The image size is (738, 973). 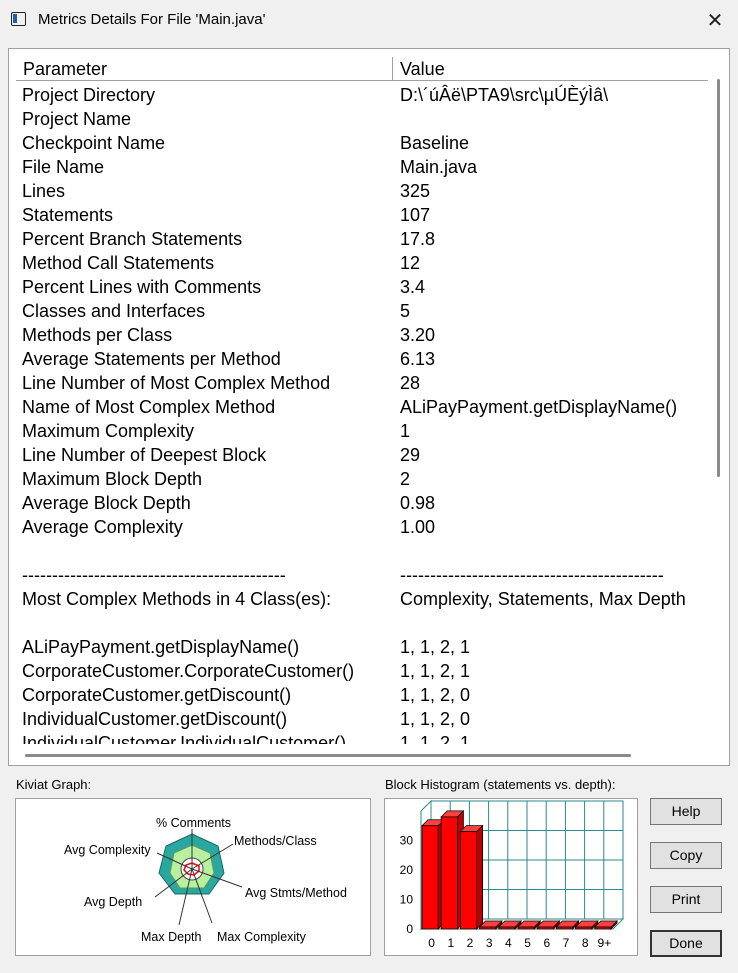 What do you see at coordinates (328, 755) in the screenshot?
I see `horizontal-scroll-thumb` at bounding box center [328, 755].